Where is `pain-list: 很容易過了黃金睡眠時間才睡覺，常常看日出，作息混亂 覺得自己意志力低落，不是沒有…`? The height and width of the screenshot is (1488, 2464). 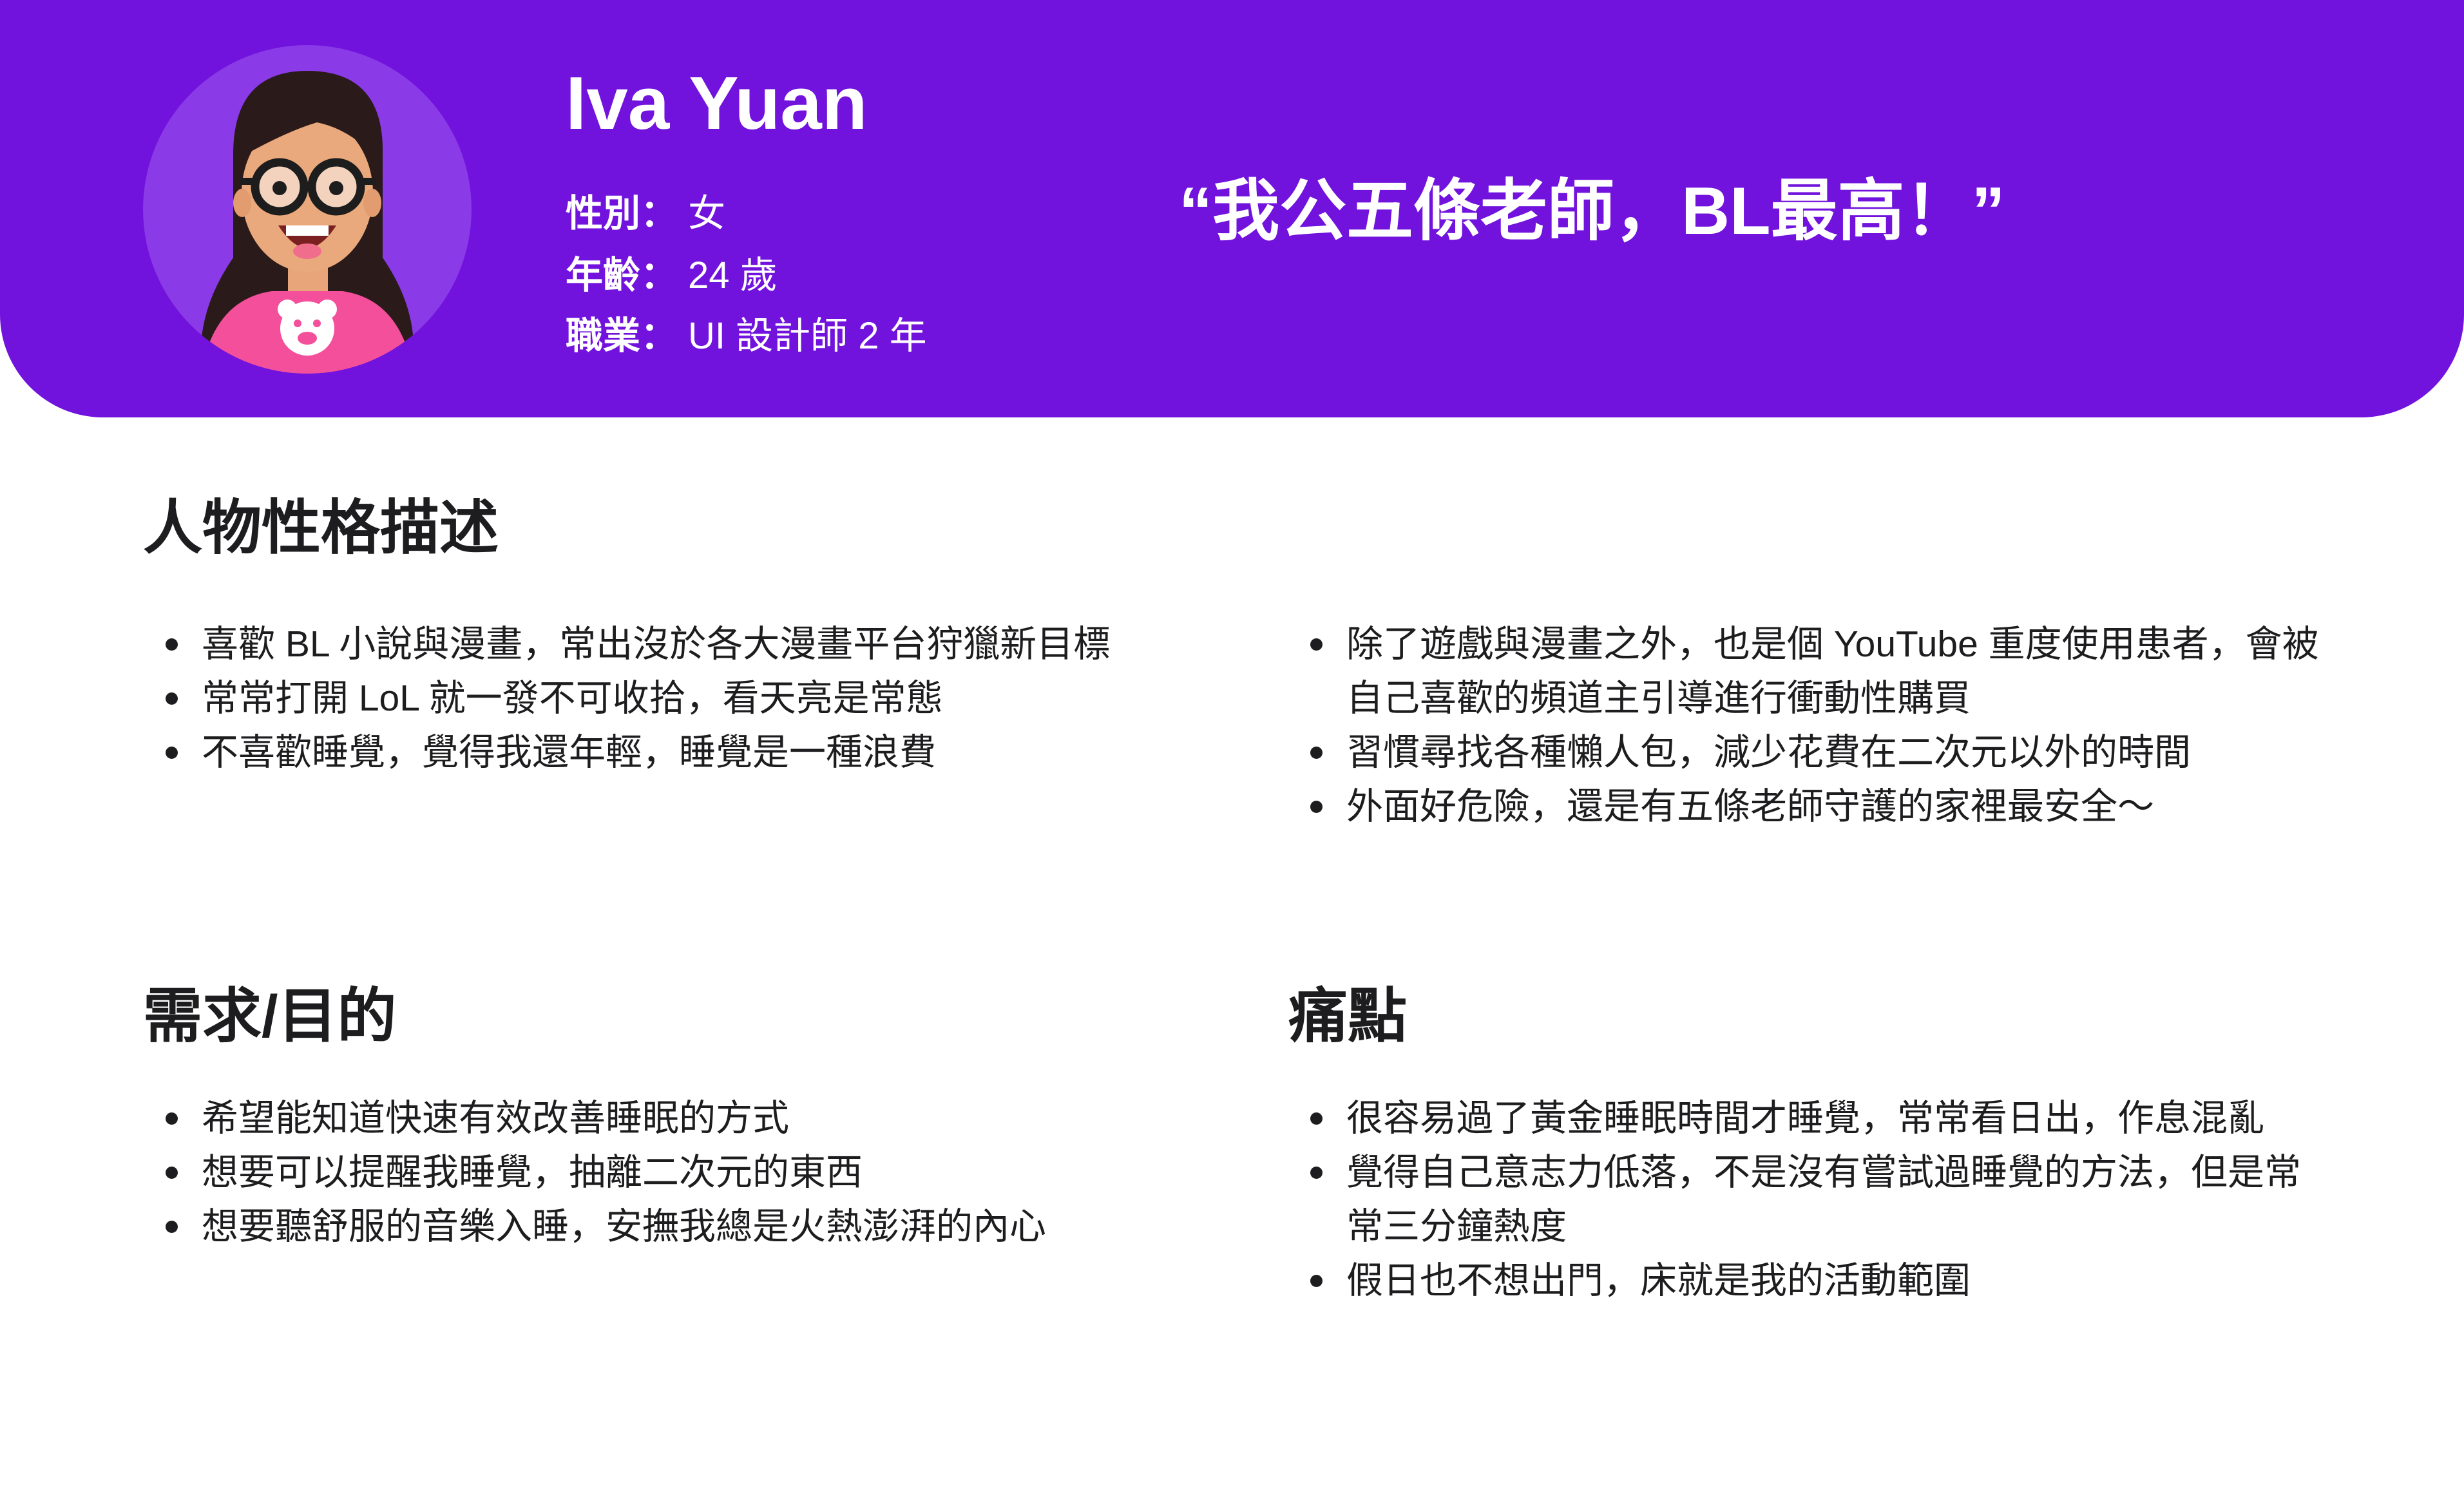
pain-list: 很容易過了黃金睡眠時間才睡覺，常常看日出，作息混亂 覺得自己意志力低落，不是沒有… is located at coordinates (1875, 1199).